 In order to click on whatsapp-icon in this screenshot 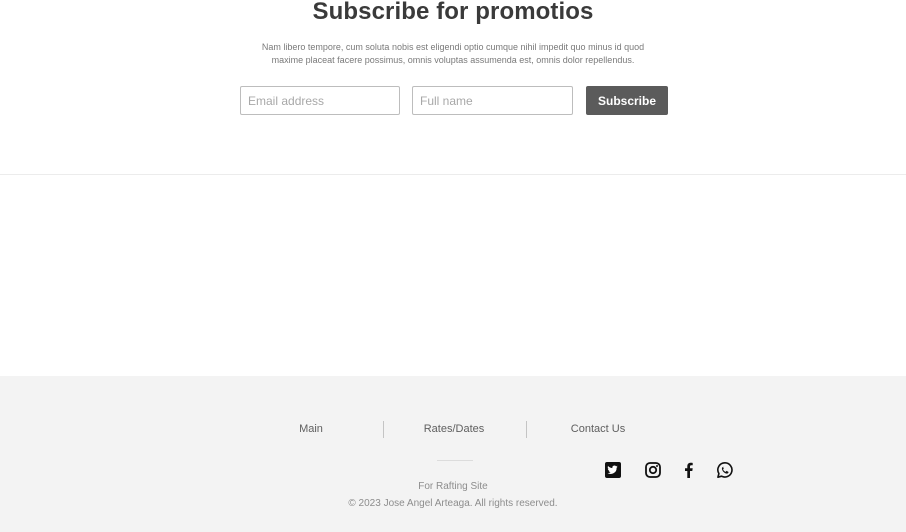, I will do `click(725, 470)`.